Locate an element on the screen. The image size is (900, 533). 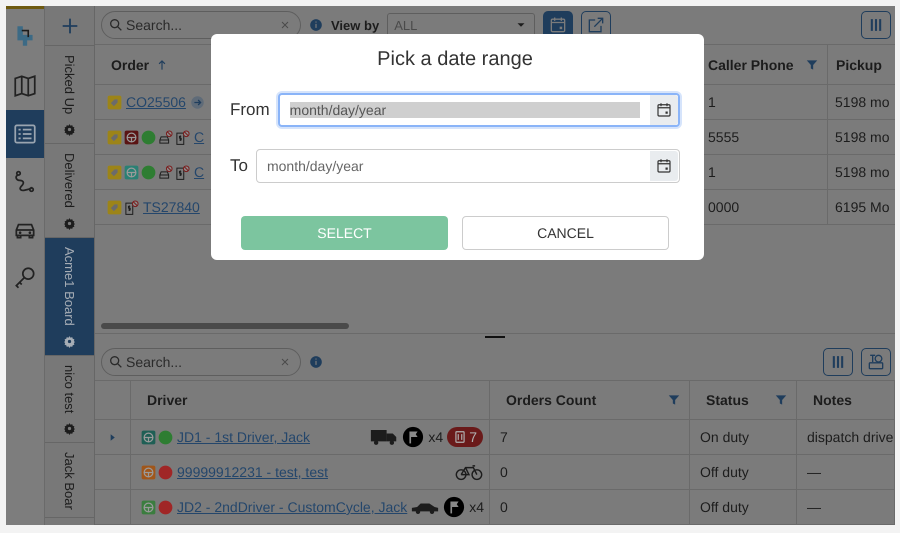
record-link: TS27840 is located at coordinates (171, 207).